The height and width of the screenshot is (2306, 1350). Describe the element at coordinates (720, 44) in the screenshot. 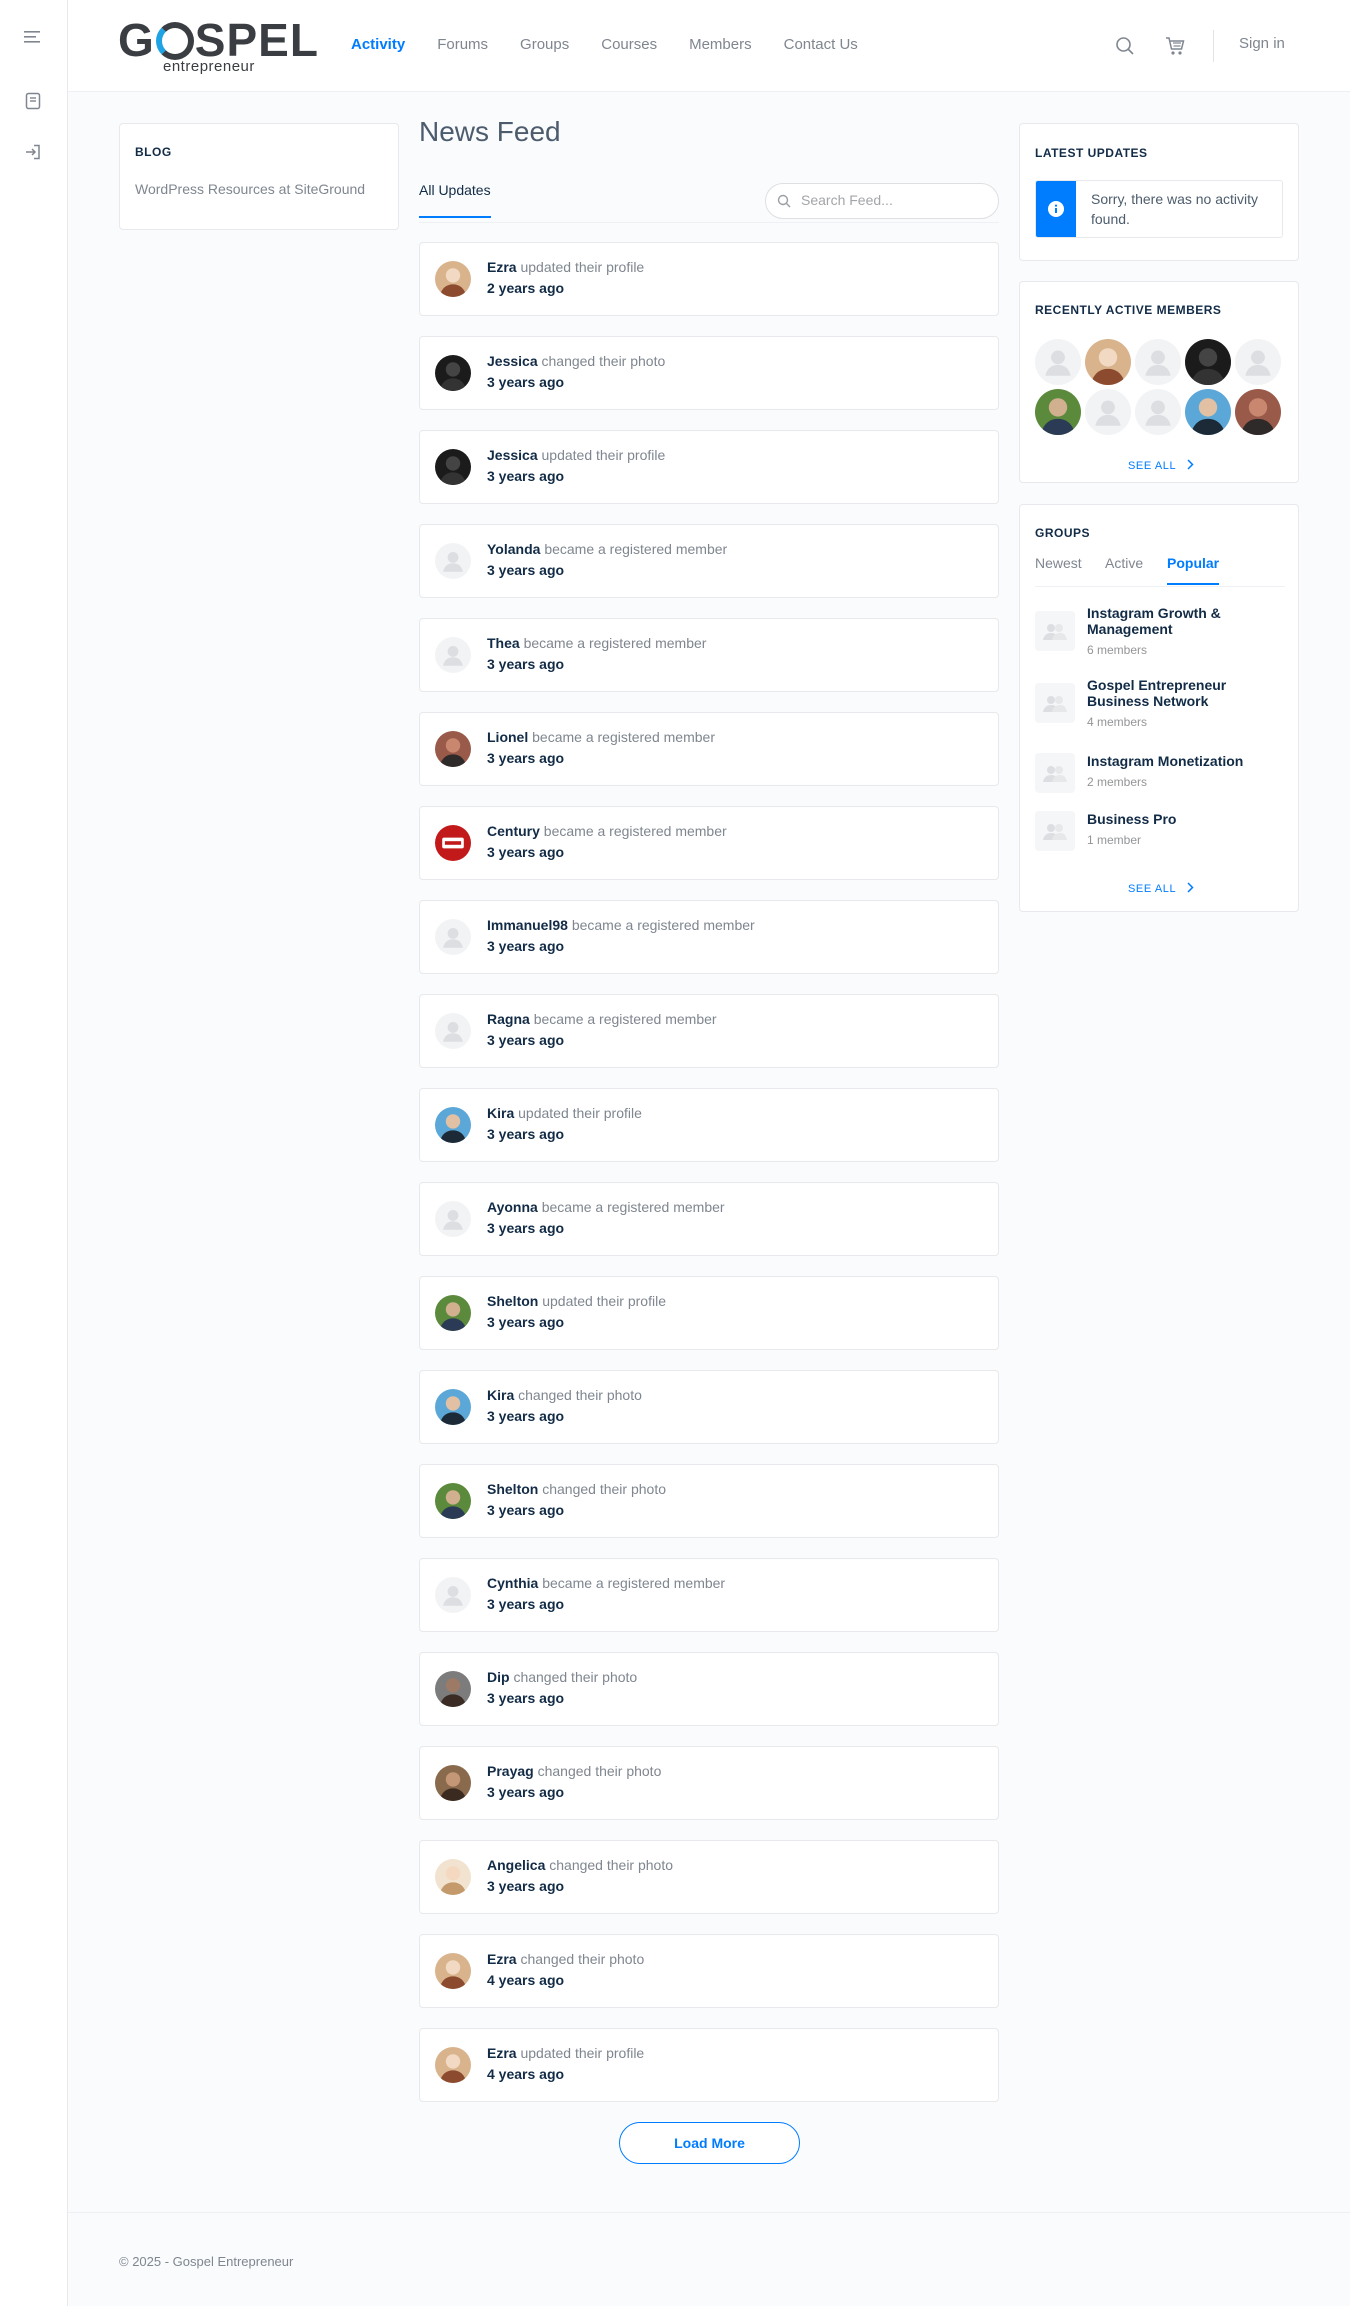

I see `nav-members: Members` at that location.